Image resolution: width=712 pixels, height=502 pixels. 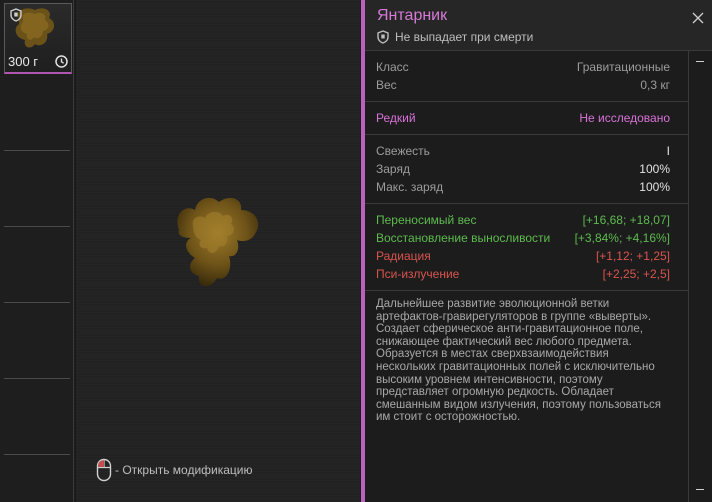 I want to click on hint-text: - Открыть модификацию, so click(x=184, y=470).